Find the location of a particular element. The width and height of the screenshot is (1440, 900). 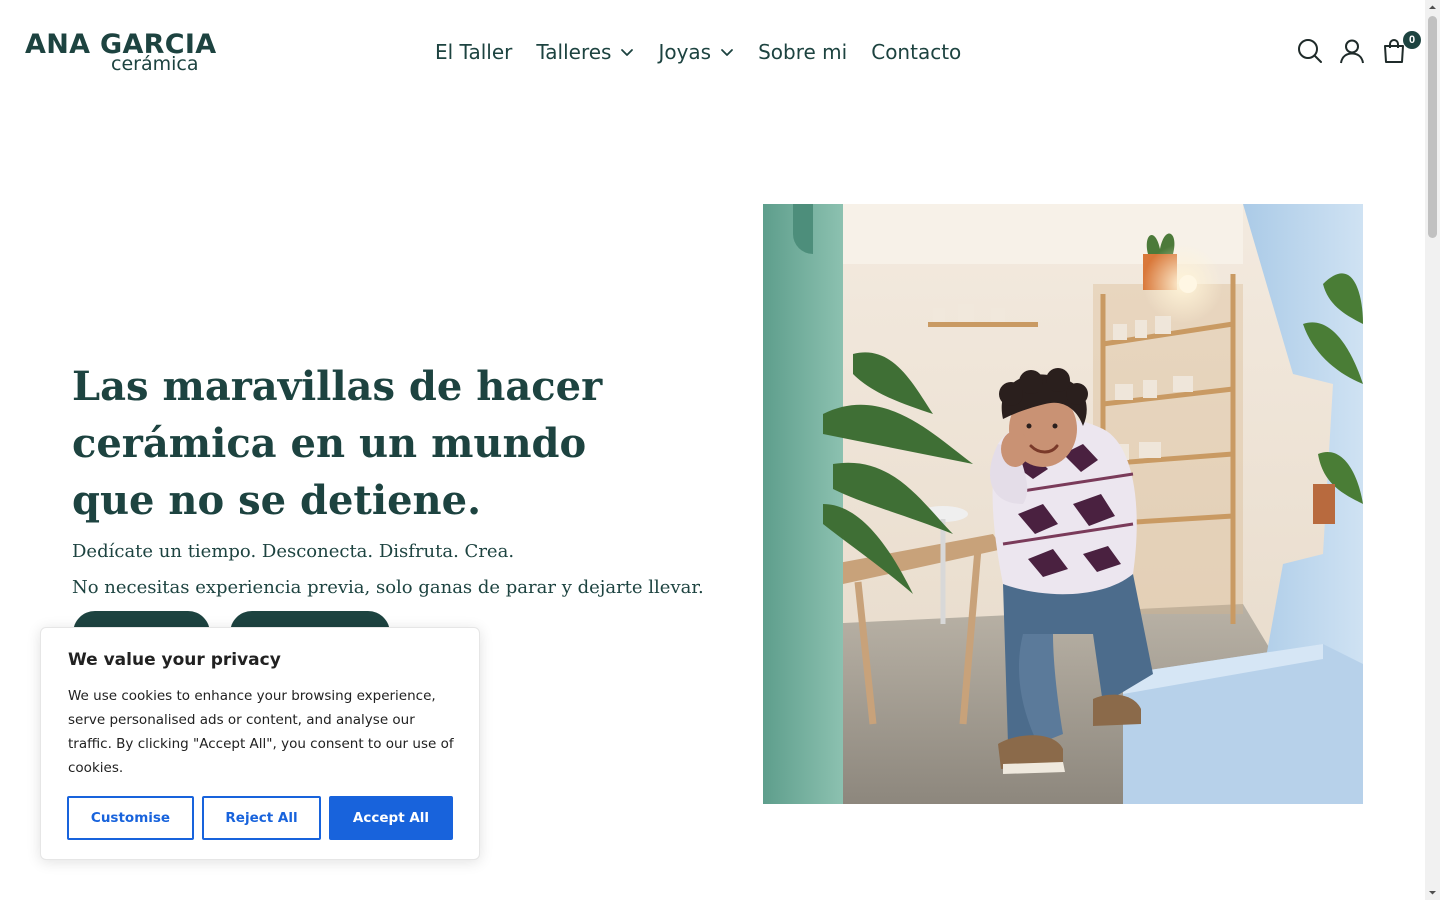

search-button is located at coordinates (1310, 51).